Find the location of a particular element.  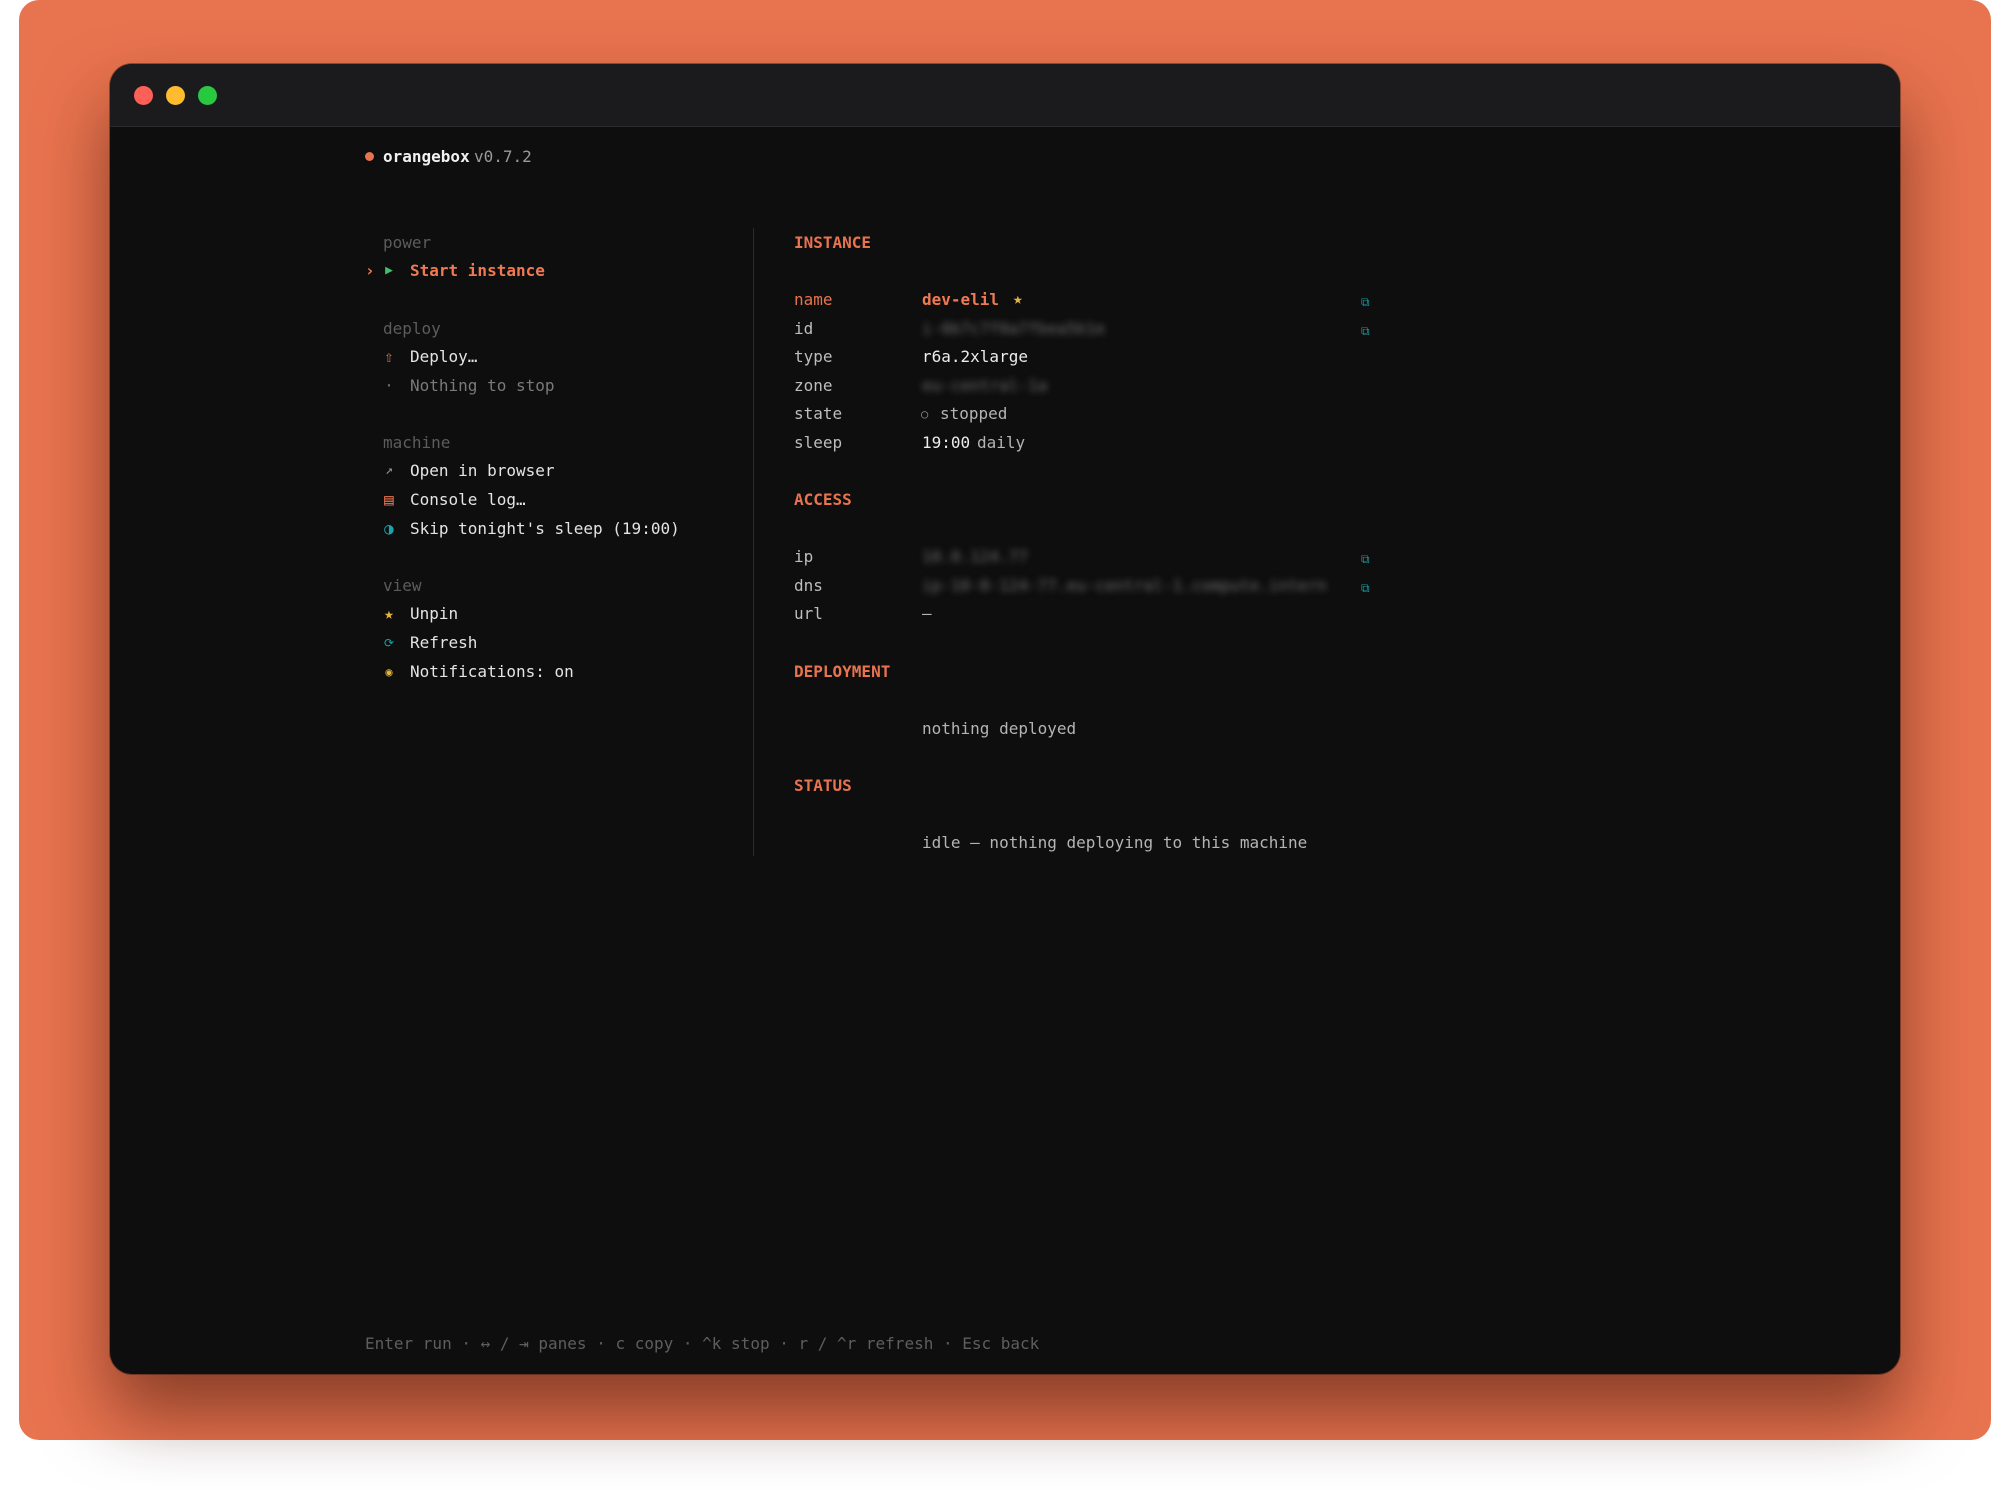

menu-item-label: Nothing to stop is located at coordinates (482, 385).